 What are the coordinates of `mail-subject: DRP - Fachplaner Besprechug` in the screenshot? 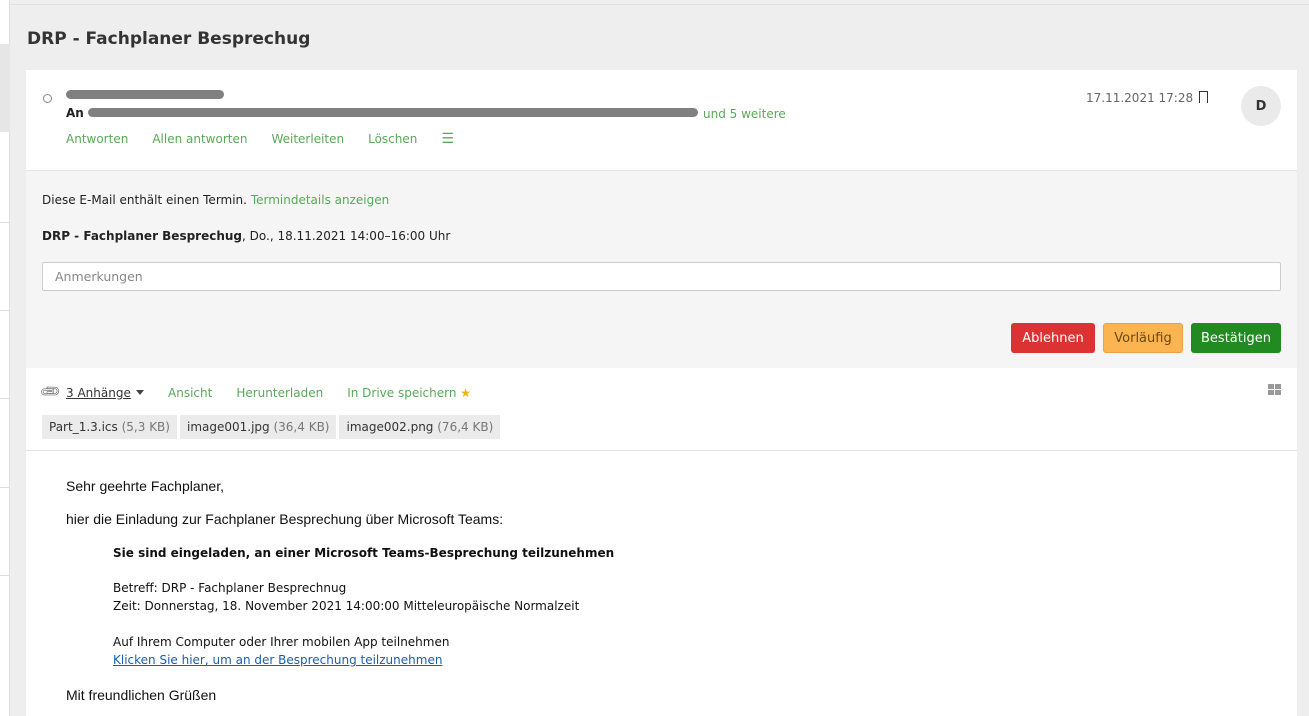 It's located at (169, 39).